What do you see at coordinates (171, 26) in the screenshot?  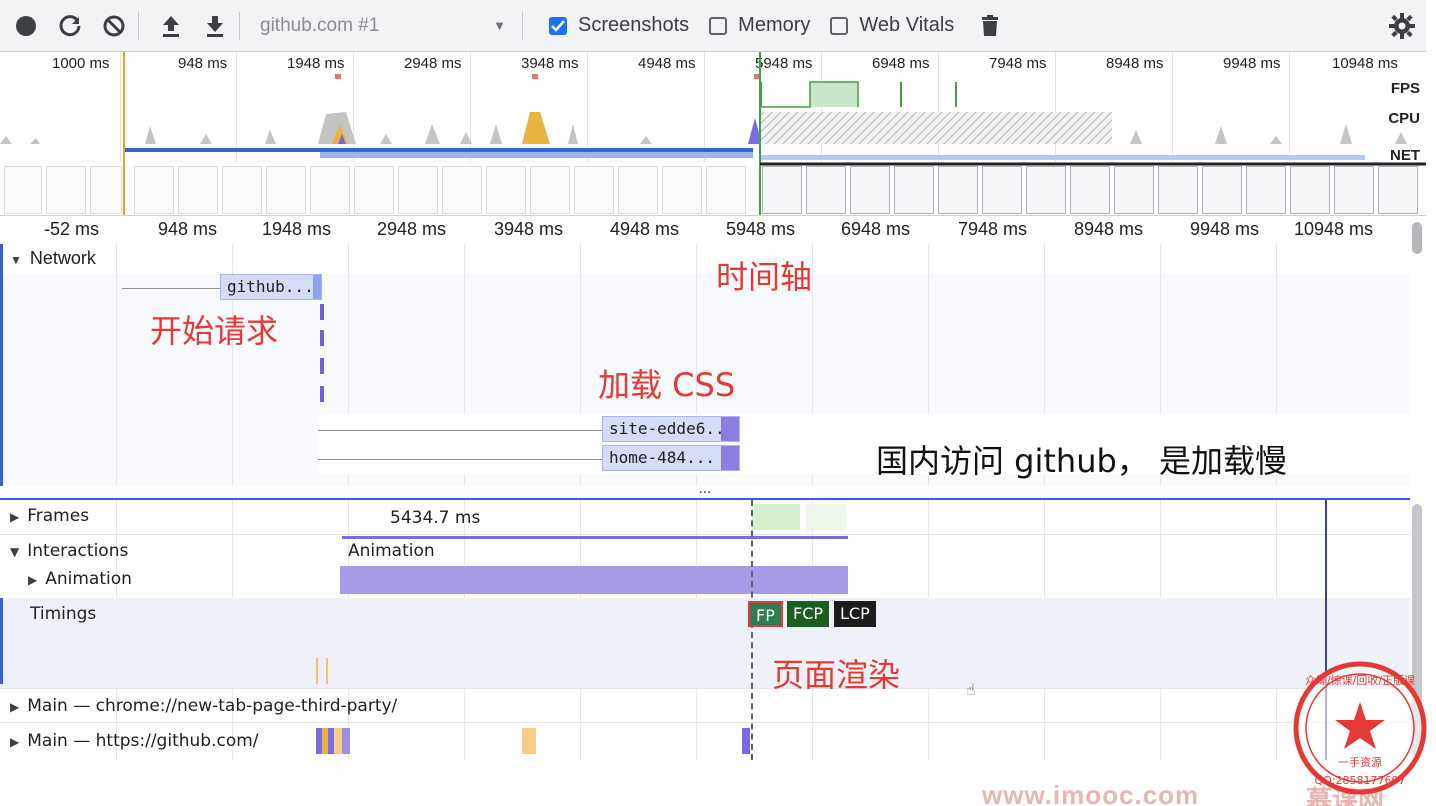 I see `upload-profile-button` at bounding box center [171, 26].